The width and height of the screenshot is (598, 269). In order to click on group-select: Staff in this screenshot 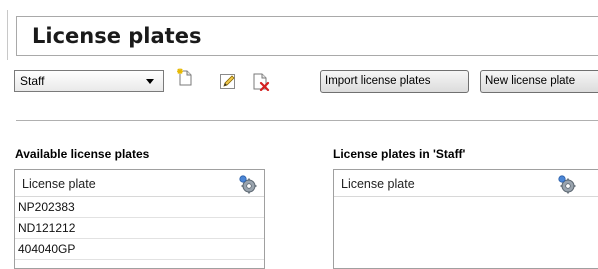, I will do `click(89, 81)`.